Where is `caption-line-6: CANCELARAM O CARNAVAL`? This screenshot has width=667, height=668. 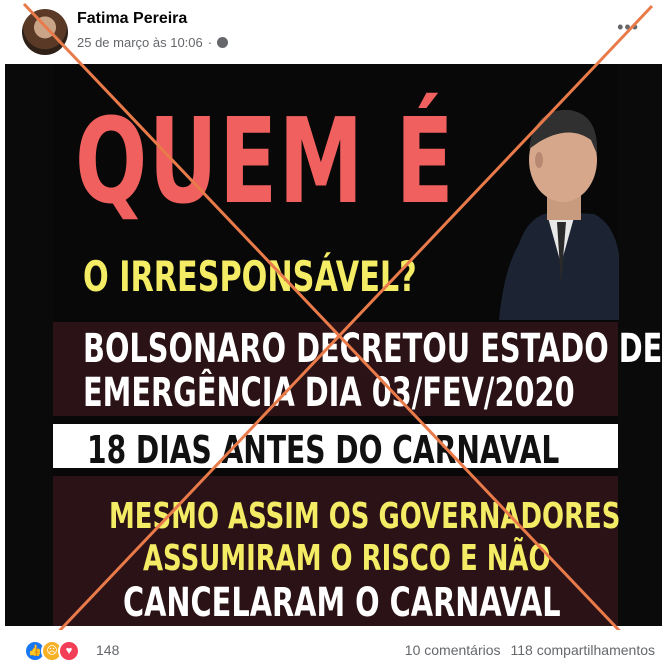 caption-line-6: CANCELARAM O CARNAVAL is located at coordinates (342, 603).